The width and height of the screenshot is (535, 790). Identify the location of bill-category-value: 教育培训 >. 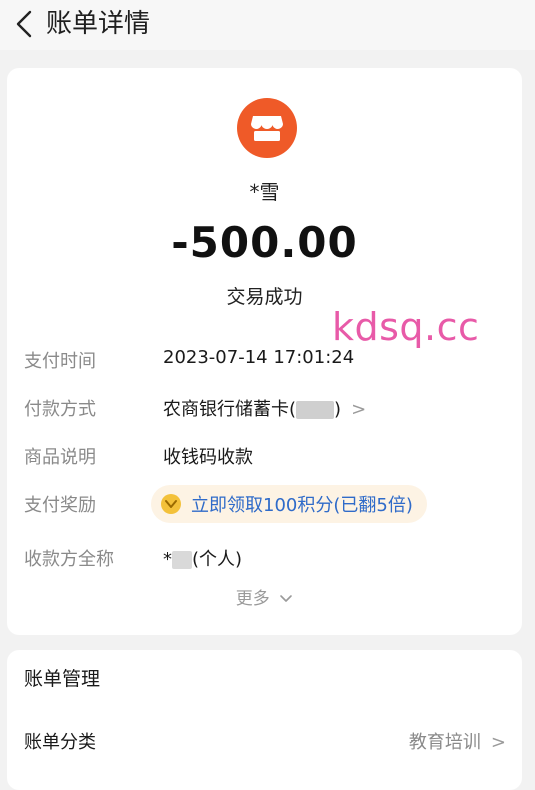
(457, 741).